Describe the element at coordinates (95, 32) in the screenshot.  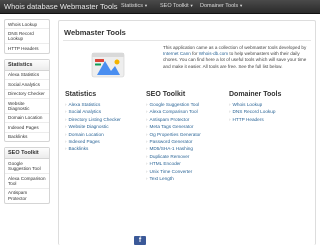
I see `page-title: Webmaster Tools` at that location.